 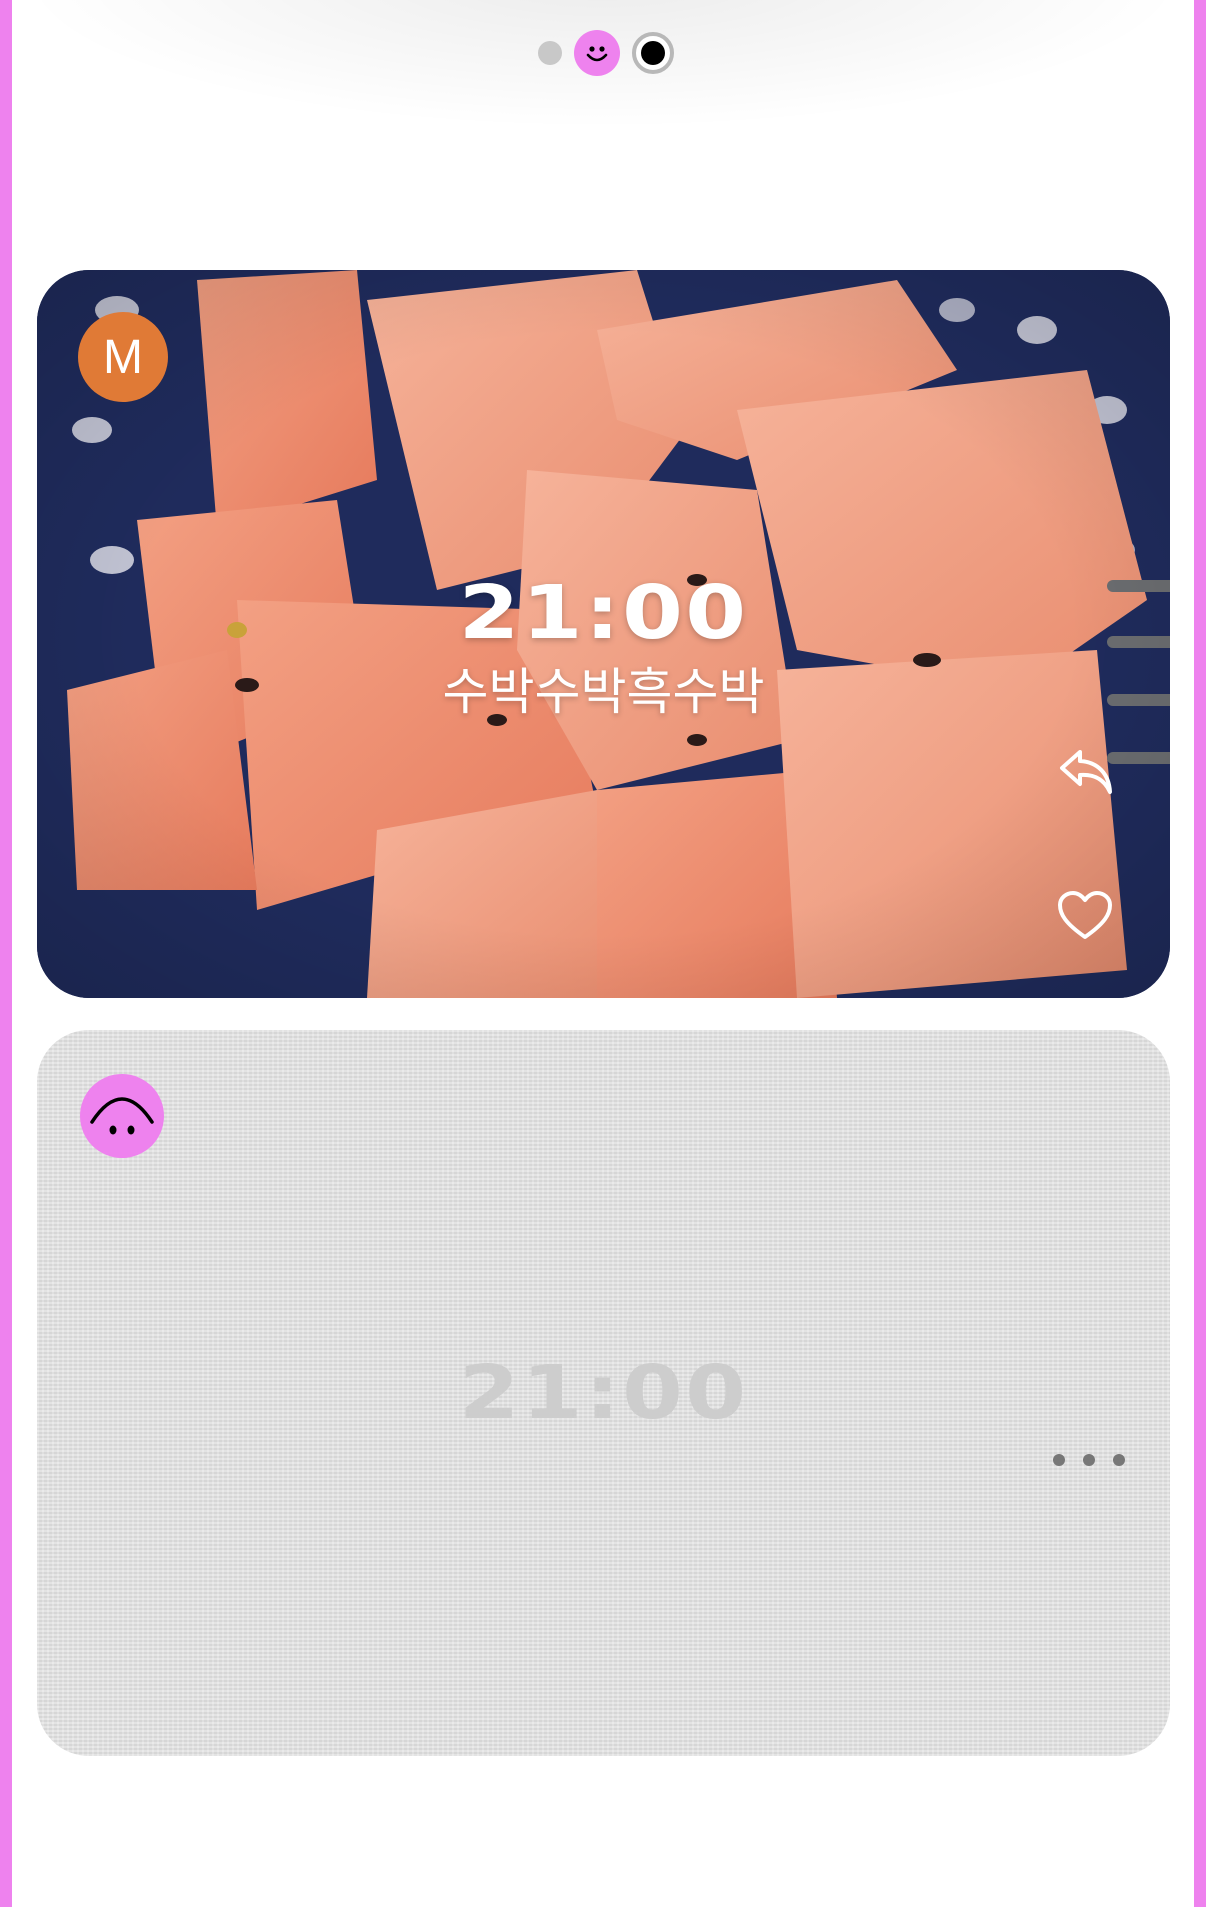 I want to click on active-page-dot, so click(x=653, y=53).